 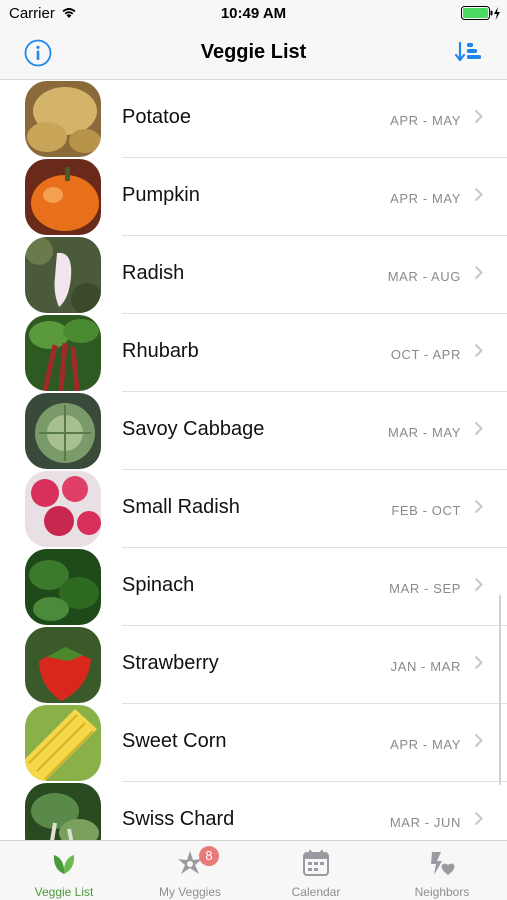 What do you see at coordinates (253, 275) in the screenshot?
I see `list-item: Radish MAR - AUG` at bounding box center [253, 275].